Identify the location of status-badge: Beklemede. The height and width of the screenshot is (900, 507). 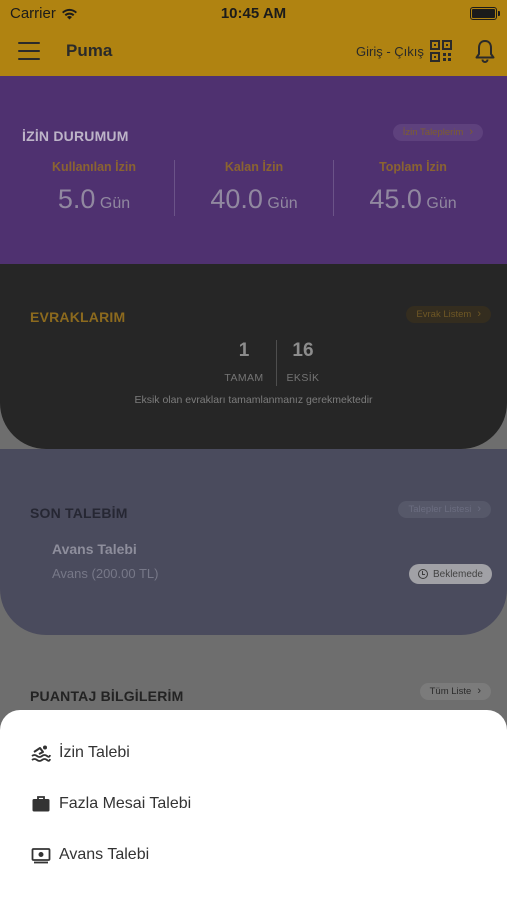
(450, 574).